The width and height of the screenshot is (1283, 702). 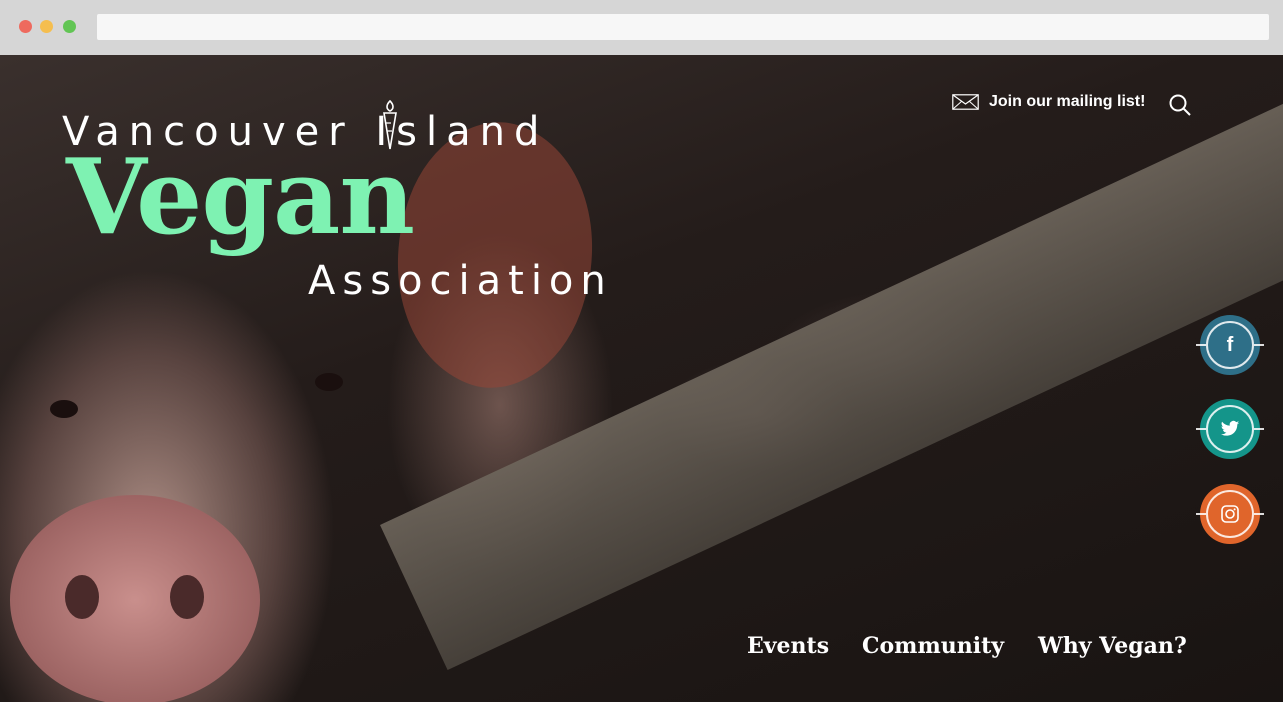 What do you see at coordinates (788, 646) in the screenshot?
I see `nav-events: Events` at bounding box center [788, 646].